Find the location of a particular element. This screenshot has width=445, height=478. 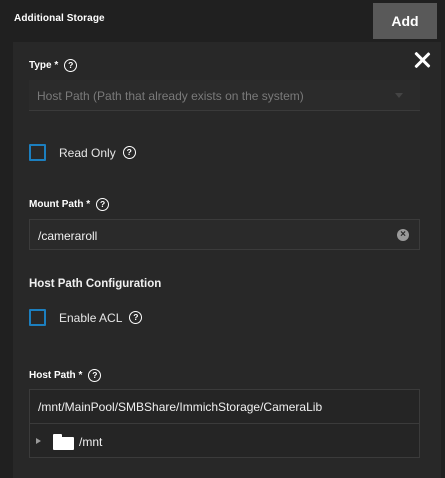

chevron-down-icon is located at coordinates (399, 95).